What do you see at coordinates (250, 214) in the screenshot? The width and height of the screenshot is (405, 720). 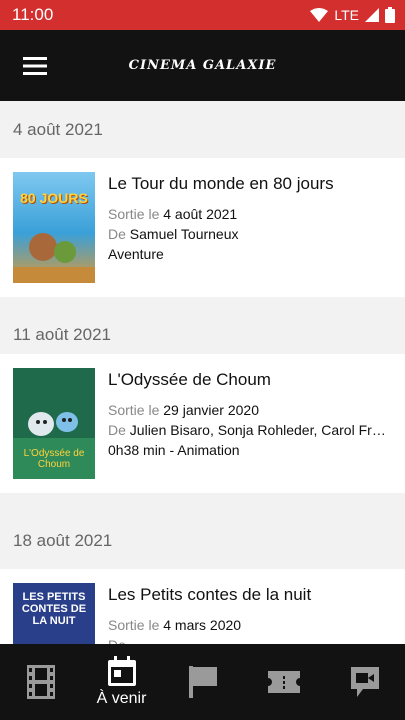 I see `release-line: Sortie le 4 août 2021` at bounding box center [250, 214].